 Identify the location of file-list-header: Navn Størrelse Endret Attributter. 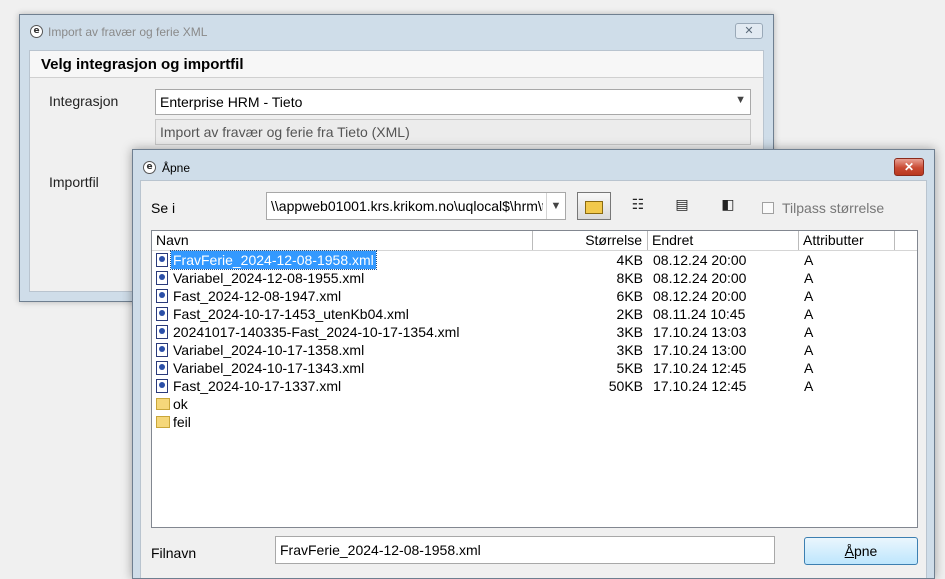
(534, 241).